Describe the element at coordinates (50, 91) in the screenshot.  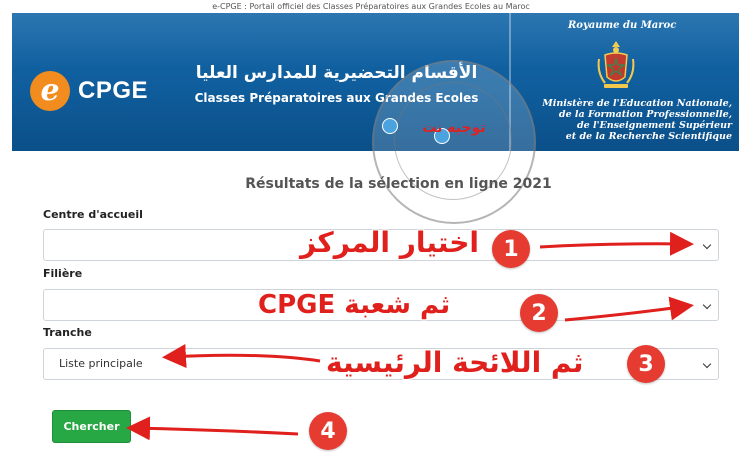
I see `logo-e-icon: e` at that location.